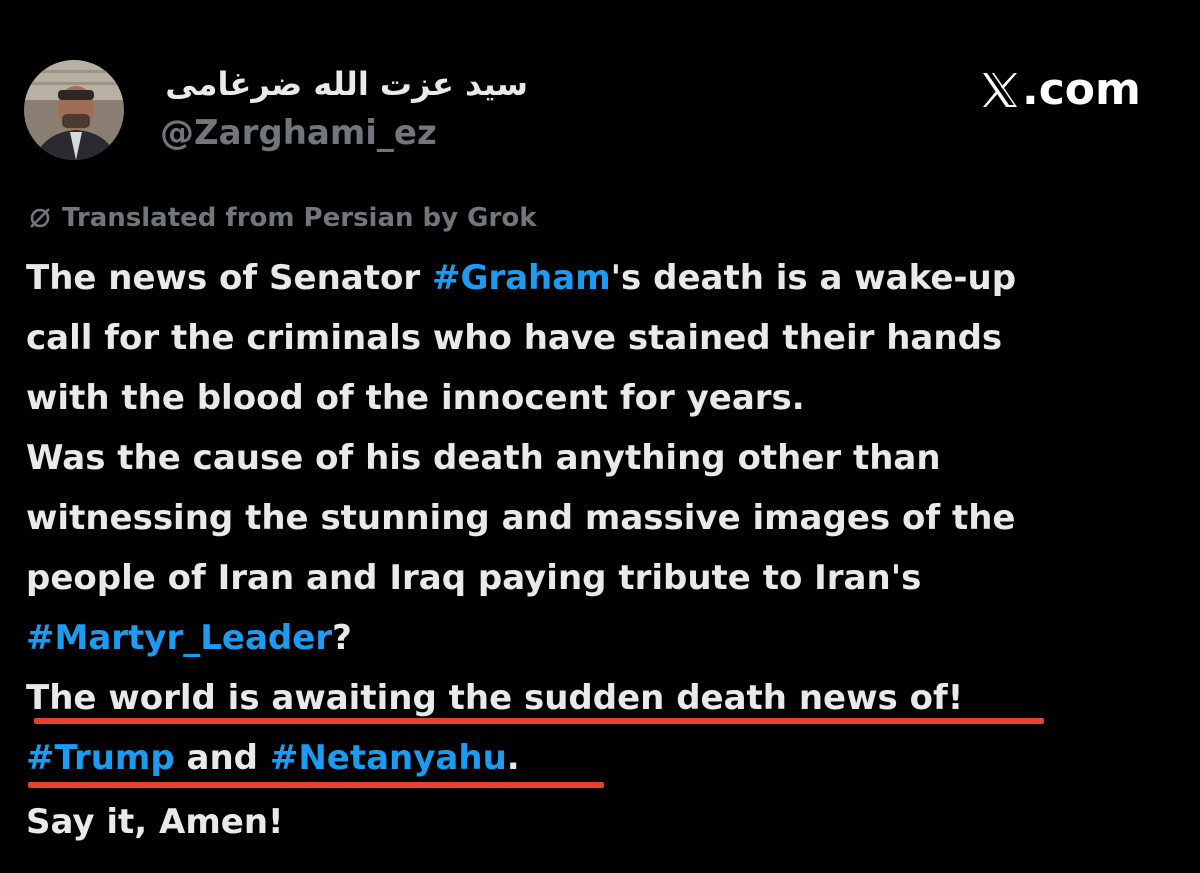 This screenshot has width=1200, height=873. Describe the element at coordinates (1081, 89) in the screenshot. I see `brand-label: .com` at that location.